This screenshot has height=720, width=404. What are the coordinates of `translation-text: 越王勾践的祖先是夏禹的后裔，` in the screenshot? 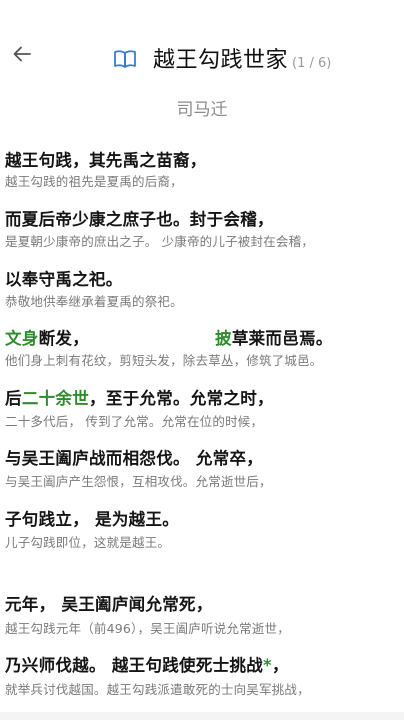 It's located at (94, 181).